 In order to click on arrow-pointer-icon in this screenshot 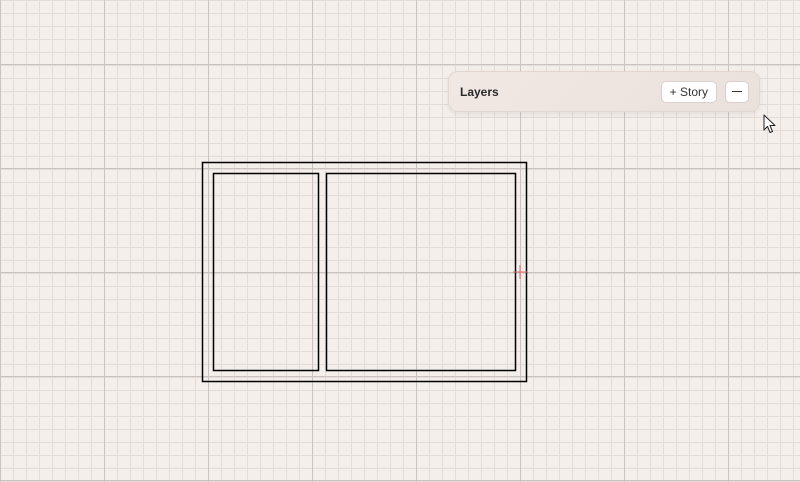, I will do `click(769, 123)`.